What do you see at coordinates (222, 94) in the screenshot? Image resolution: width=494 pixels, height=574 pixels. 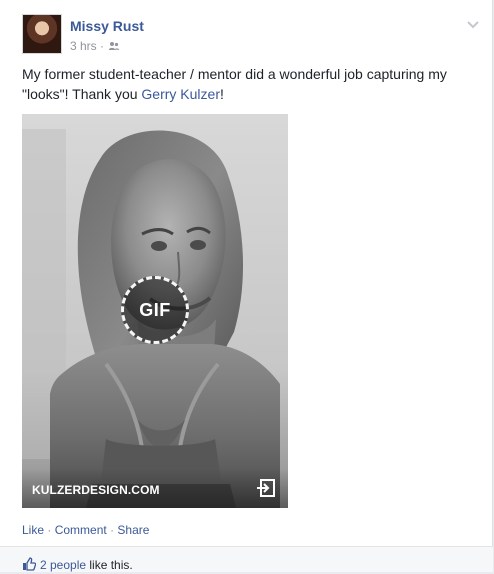 I see `post-message-ending: !` at bounding box center [222, 94].